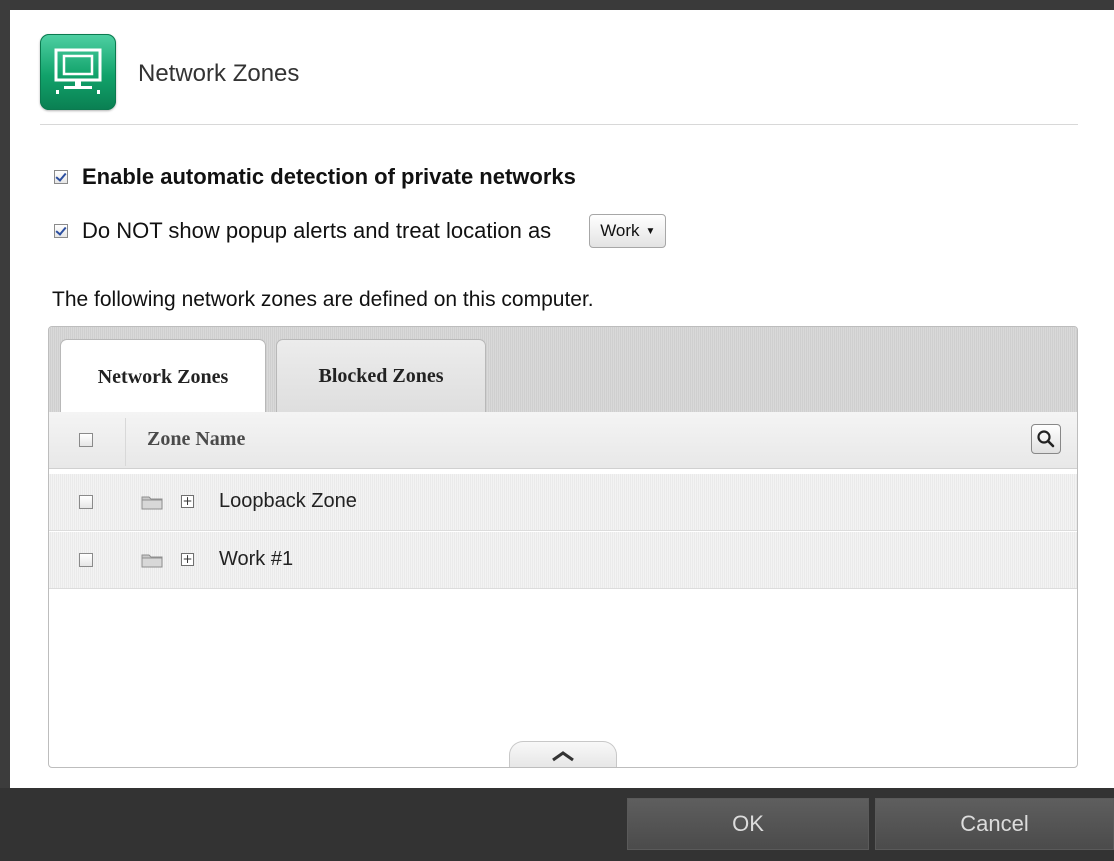 The image size is (1114, 861). What do you see at coordinates (288, 501) in the screenshot?
I see `zone-name: Loopback Zone` at bounding box center [288, 501].